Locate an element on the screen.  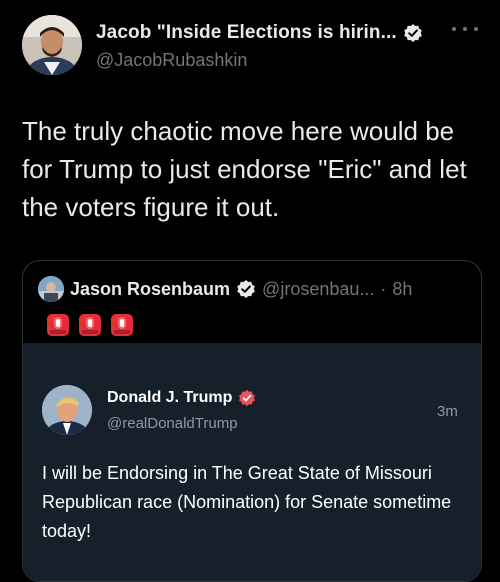
quoted-author-name: Jason Rosenbaum is located at coordinates (150, 289).